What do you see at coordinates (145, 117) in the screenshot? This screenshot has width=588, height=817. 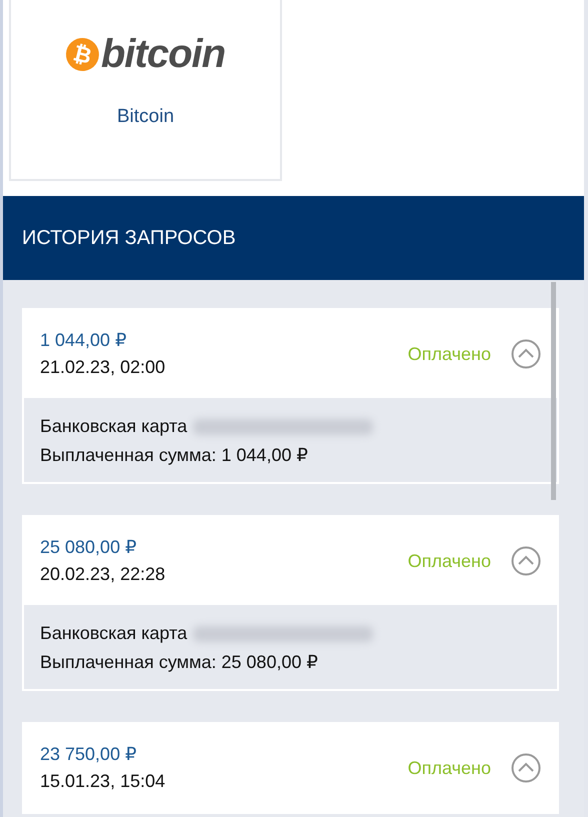 I see `method-label: Bitcoin` at bounding box center [145, 117].